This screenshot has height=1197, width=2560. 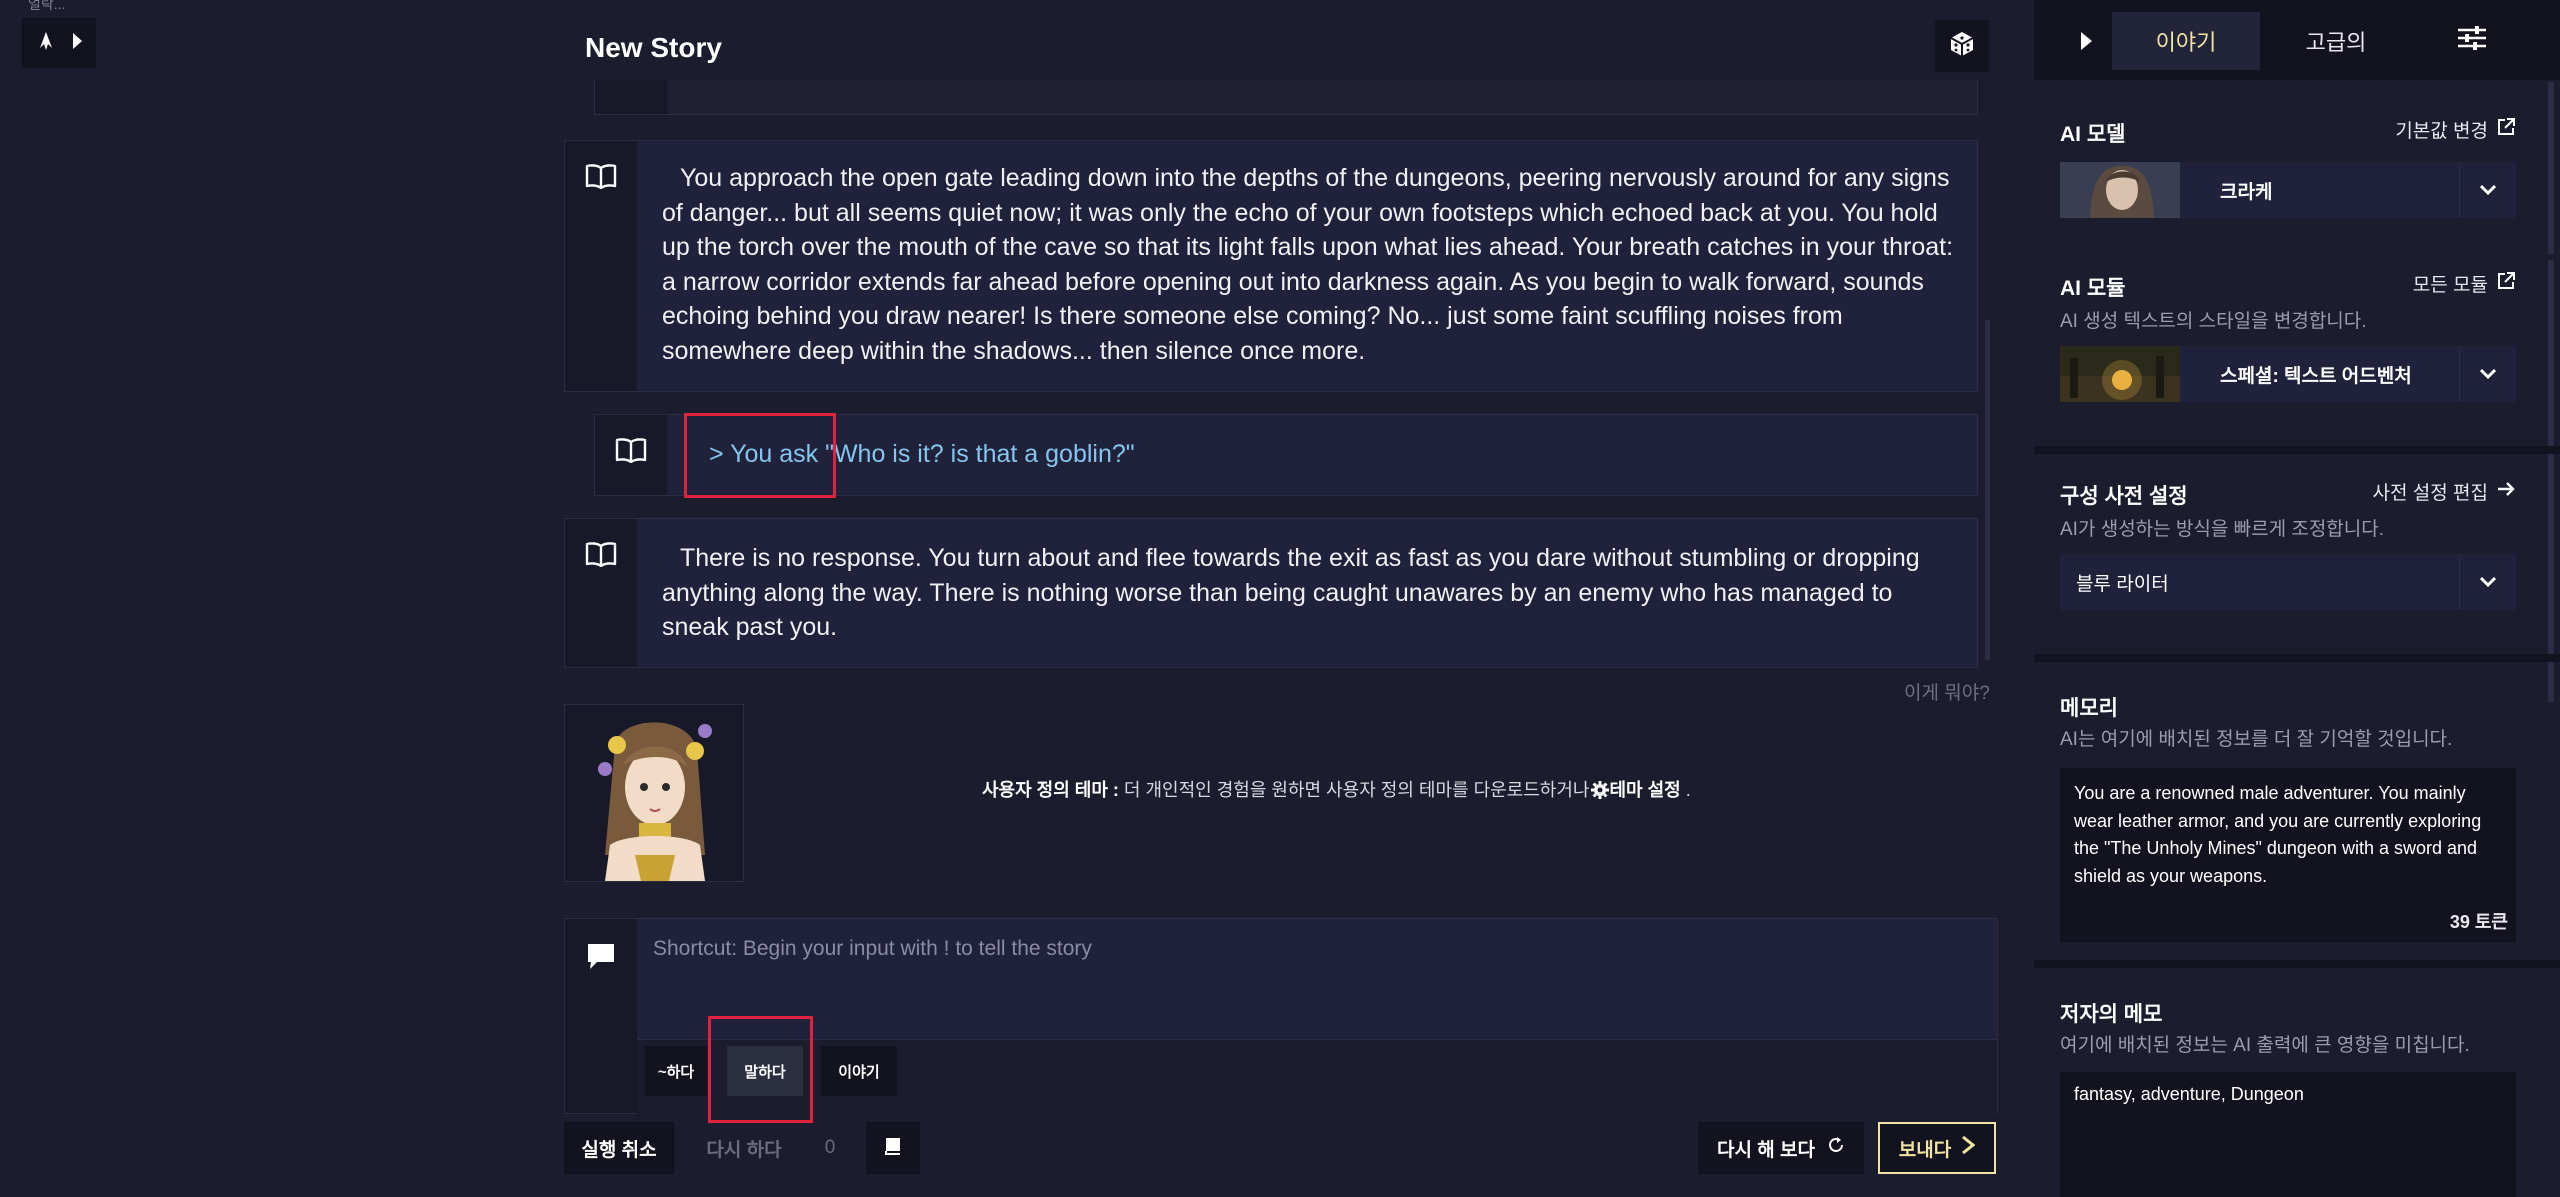 What do you see at coordinates (1050, 790) in the screenshot?
I see `custom-theme-label: 사용자 정의 테마 :` at bounding box center [1050, 790].